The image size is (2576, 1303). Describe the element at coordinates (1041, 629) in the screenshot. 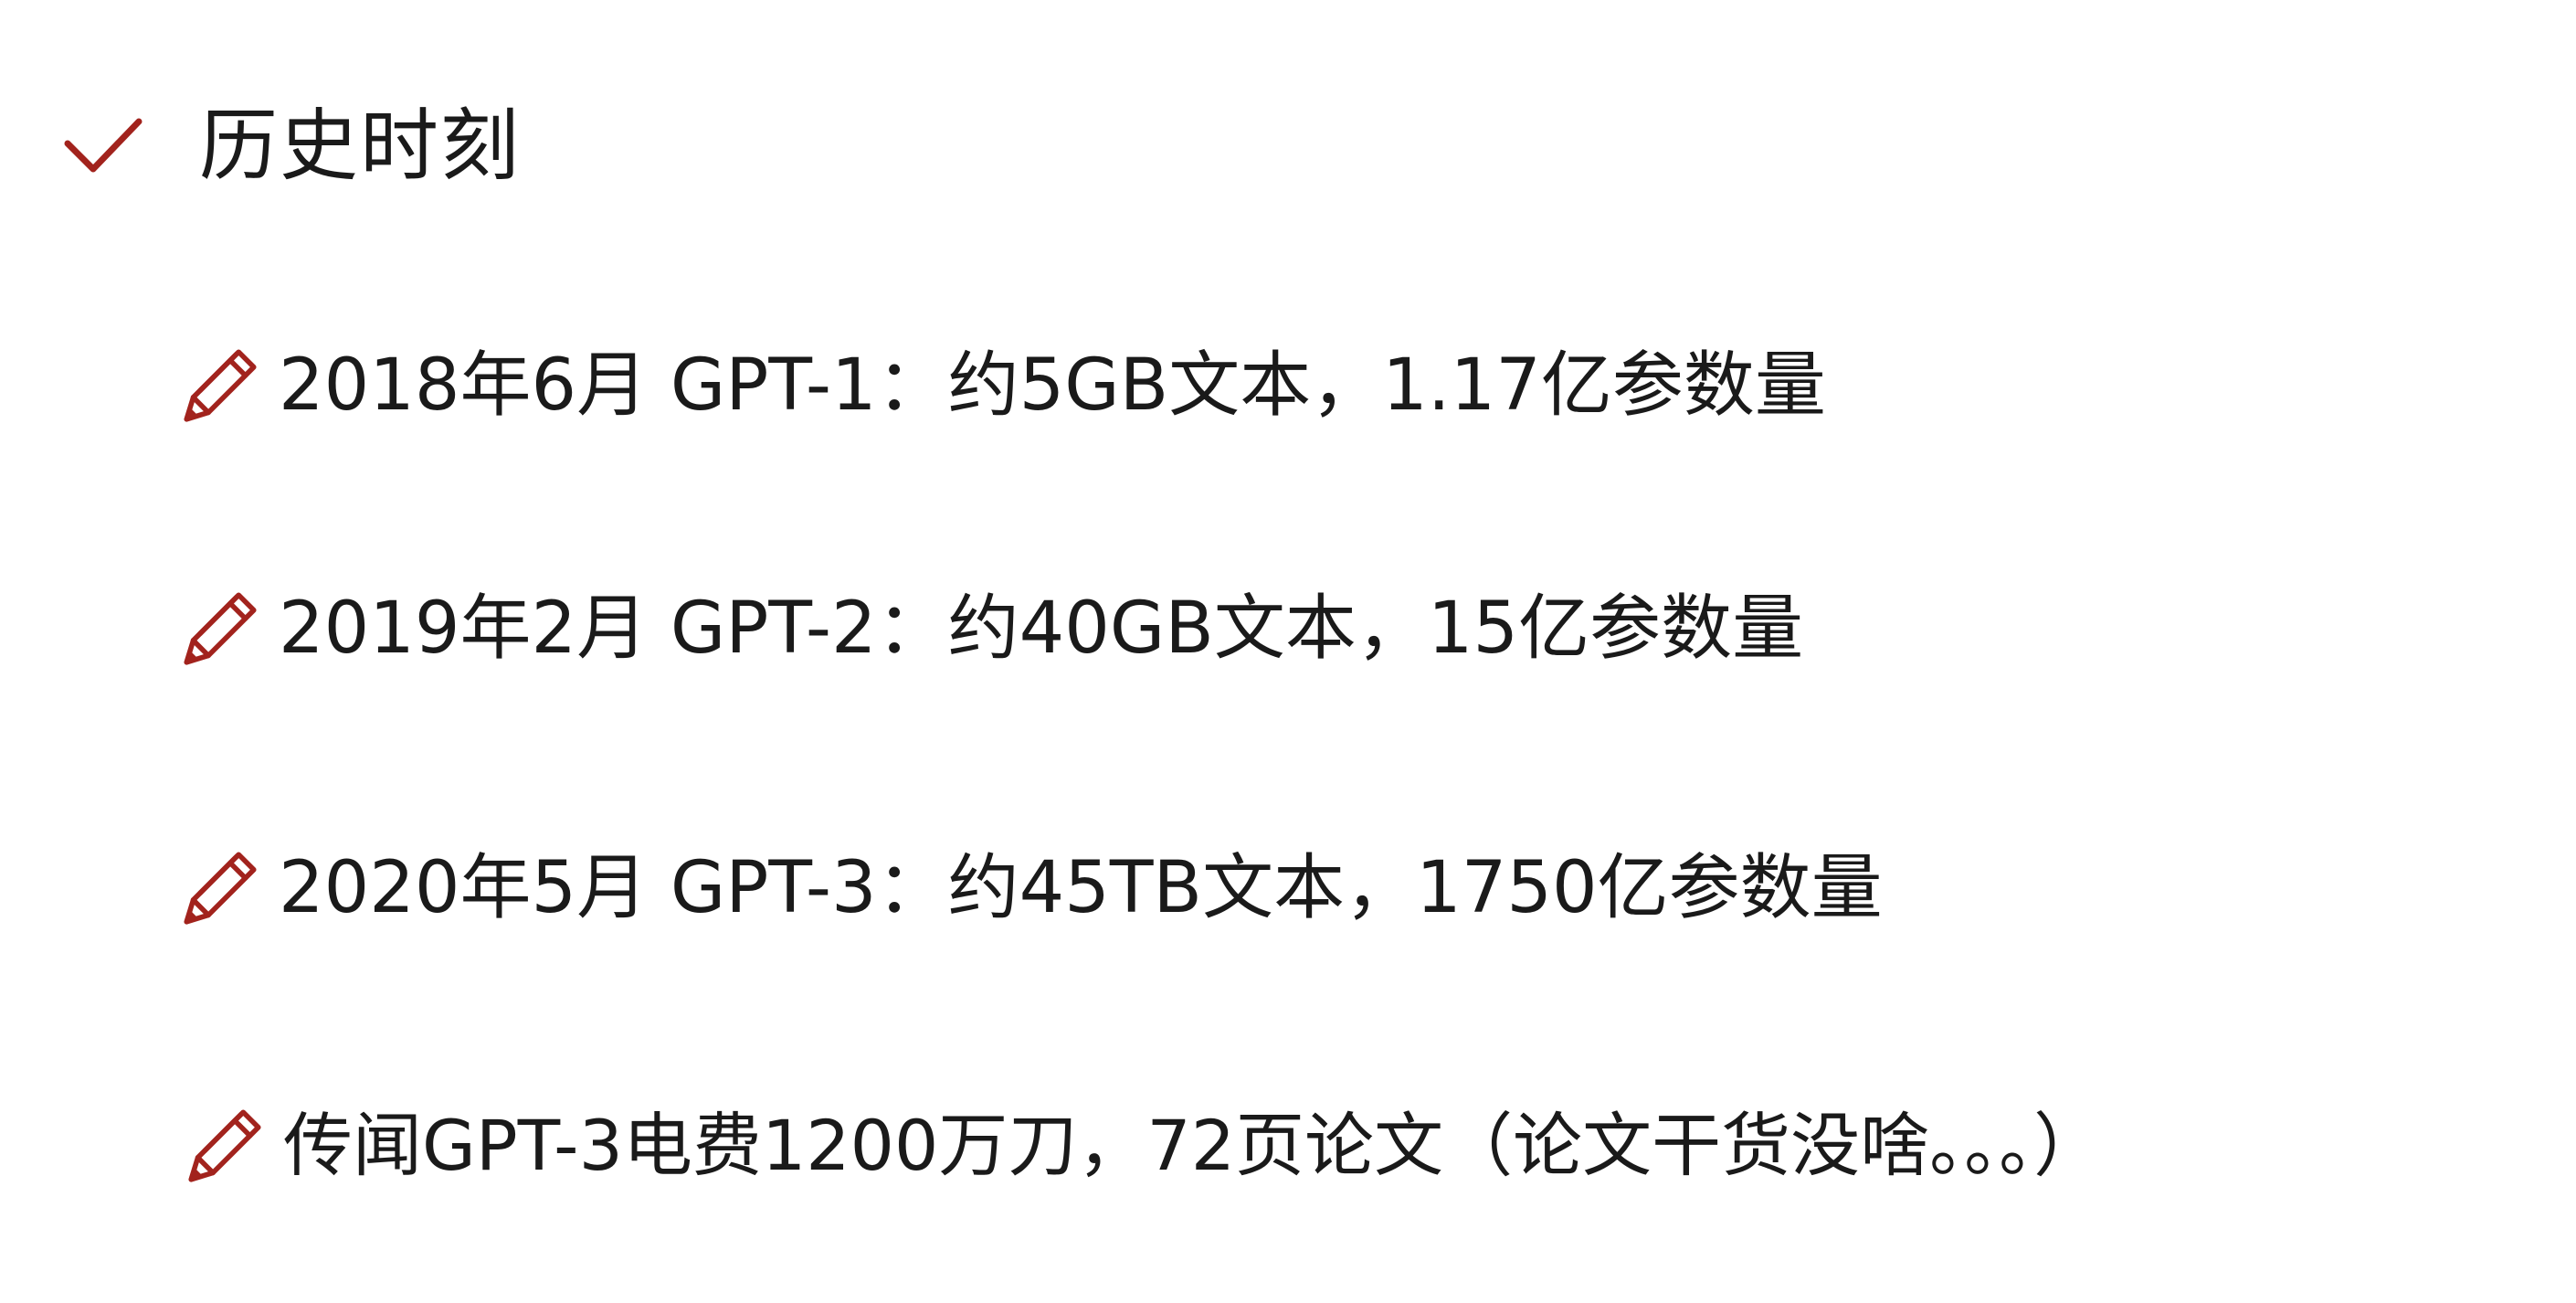

I see `bullet-text: 2019年2月 GPT-2：约40GB文本，15亿参数量` at that location.